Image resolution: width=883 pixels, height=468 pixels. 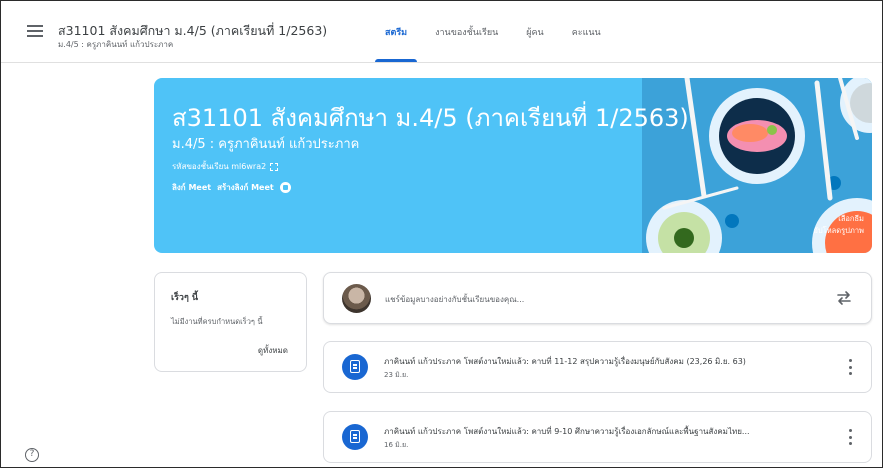 I want to click on tab-grades: คะแนน, so click(x=586, y=31).